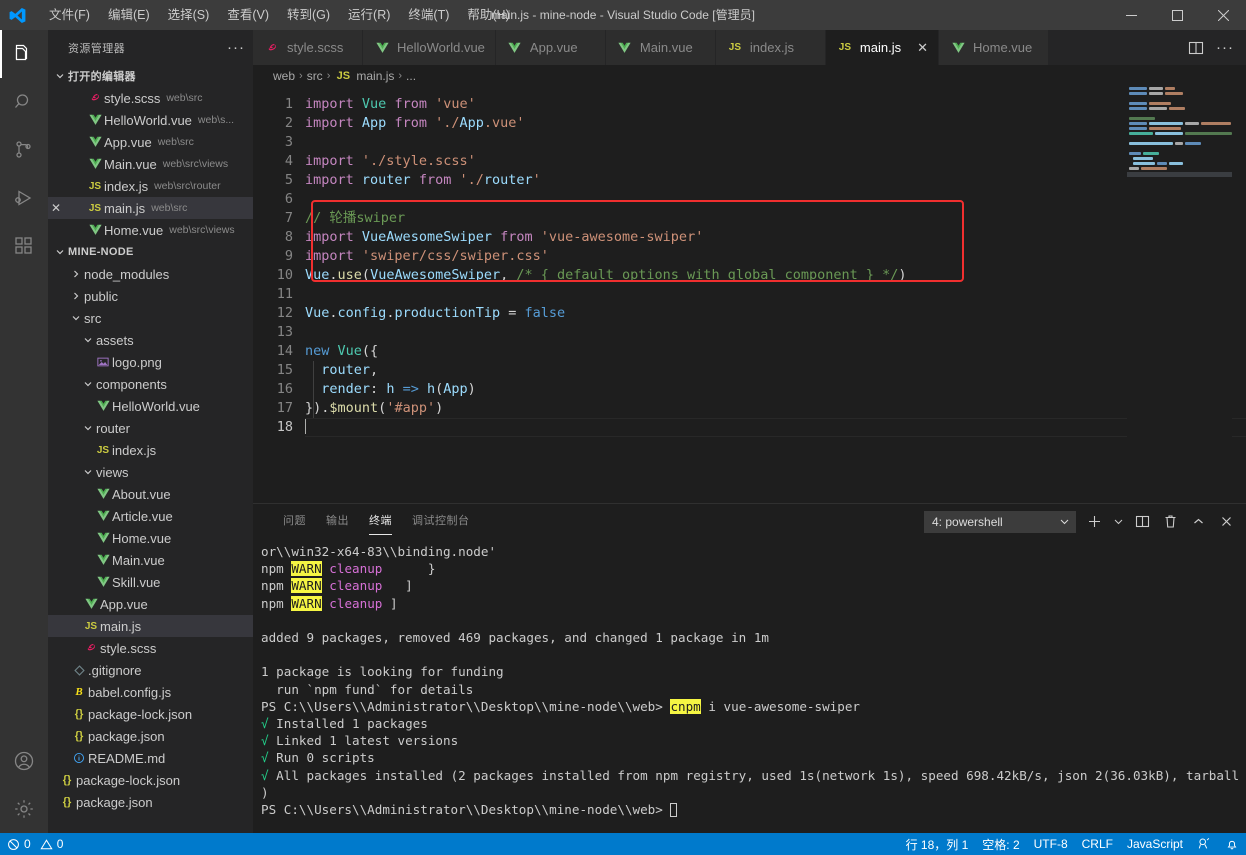 This screenshot has height=855, width=1246. Describe the element at coordinates (660, 47) in the screenshot. I see `editor-tab: Main.vue` at that location.